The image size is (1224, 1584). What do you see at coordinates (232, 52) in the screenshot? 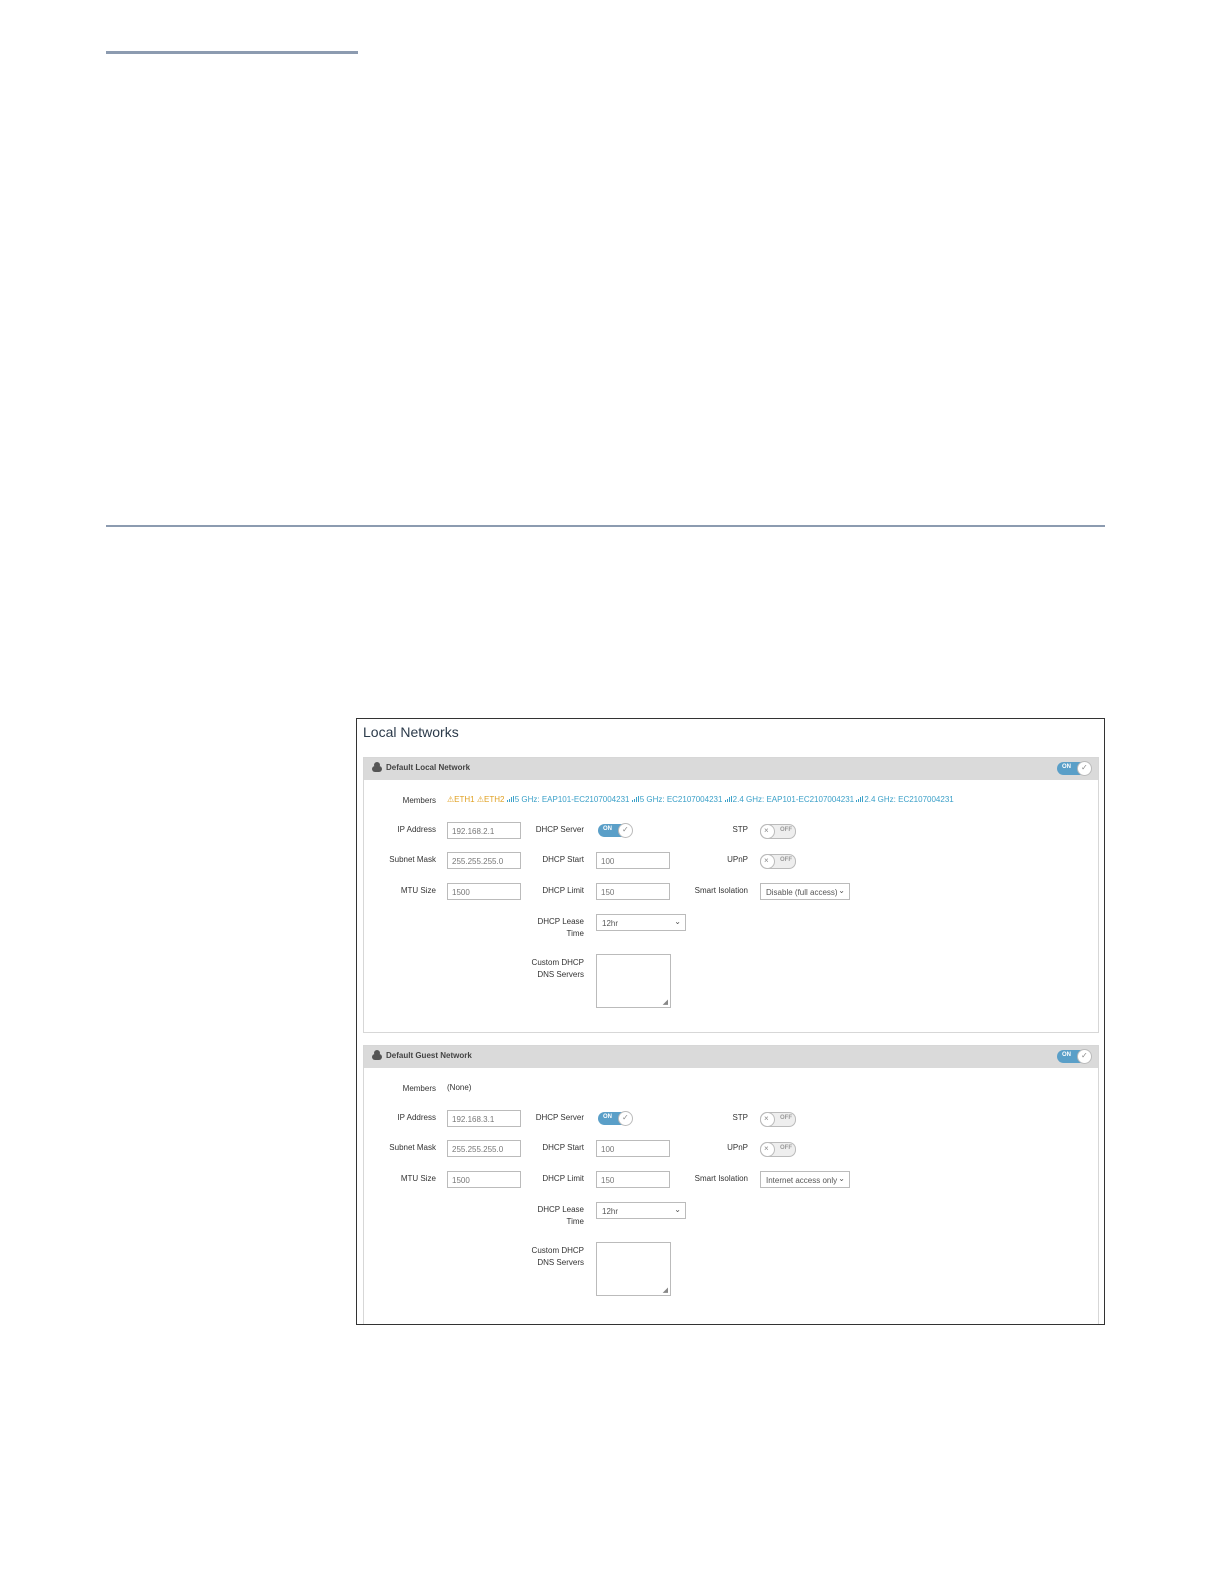
I see `top-rule` at bounding box center [232, 52].